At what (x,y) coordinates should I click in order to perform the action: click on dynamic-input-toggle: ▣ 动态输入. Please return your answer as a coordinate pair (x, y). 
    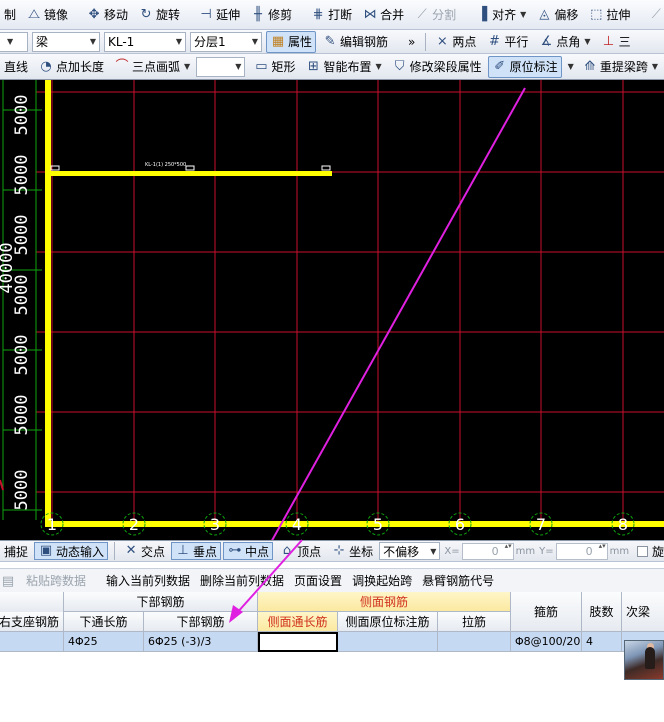
    Looking at the image, I should click on (71, 551).